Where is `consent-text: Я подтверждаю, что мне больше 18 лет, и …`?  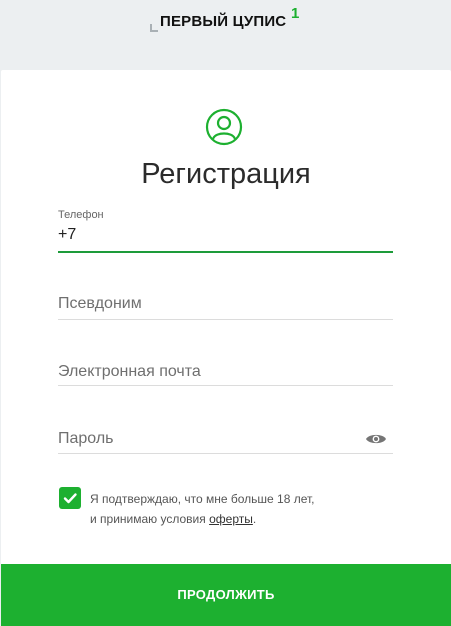 consent-text: Я подтверждаю, что мне больше 18 лет, и … is located at coordinates (240, 509).